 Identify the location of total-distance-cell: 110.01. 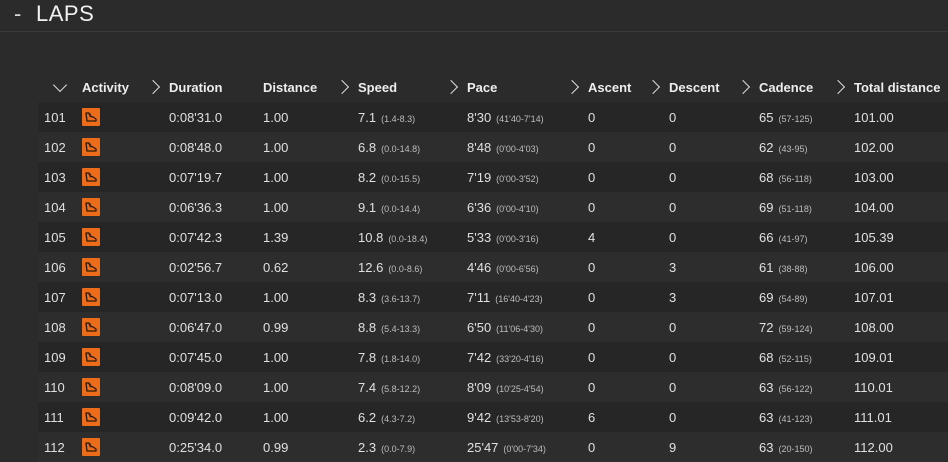
(901, 387).